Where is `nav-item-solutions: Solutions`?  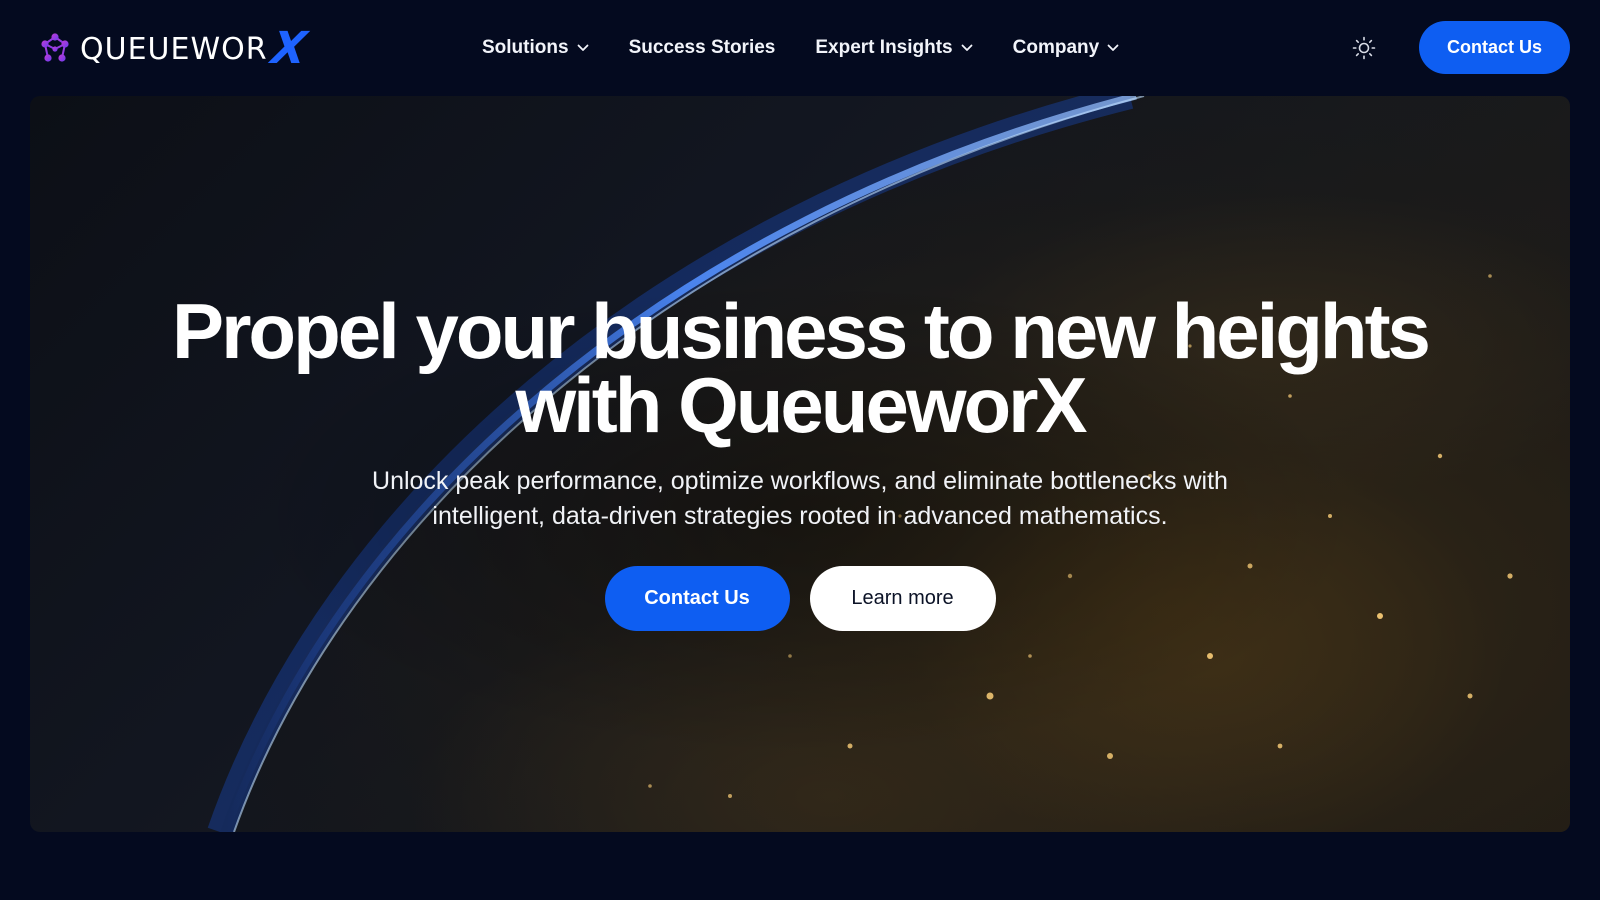
nav-item-solutions: Solutions is located at coordinates (535, 48).